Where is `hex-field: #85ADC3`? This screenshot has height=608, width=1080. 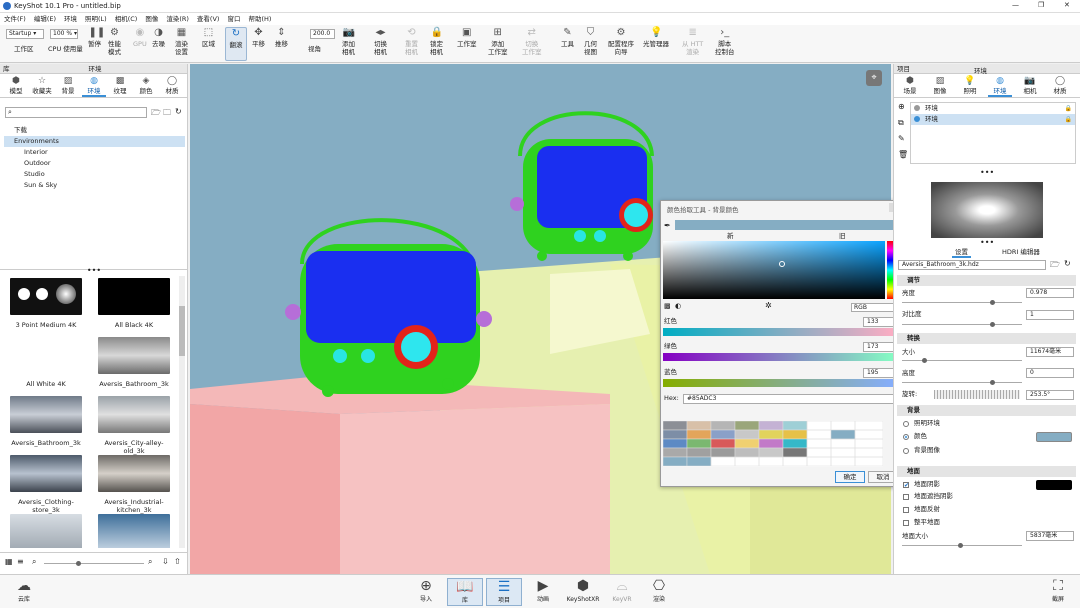
hex-field: #85ADC3 is located at coordinates (790, 399).